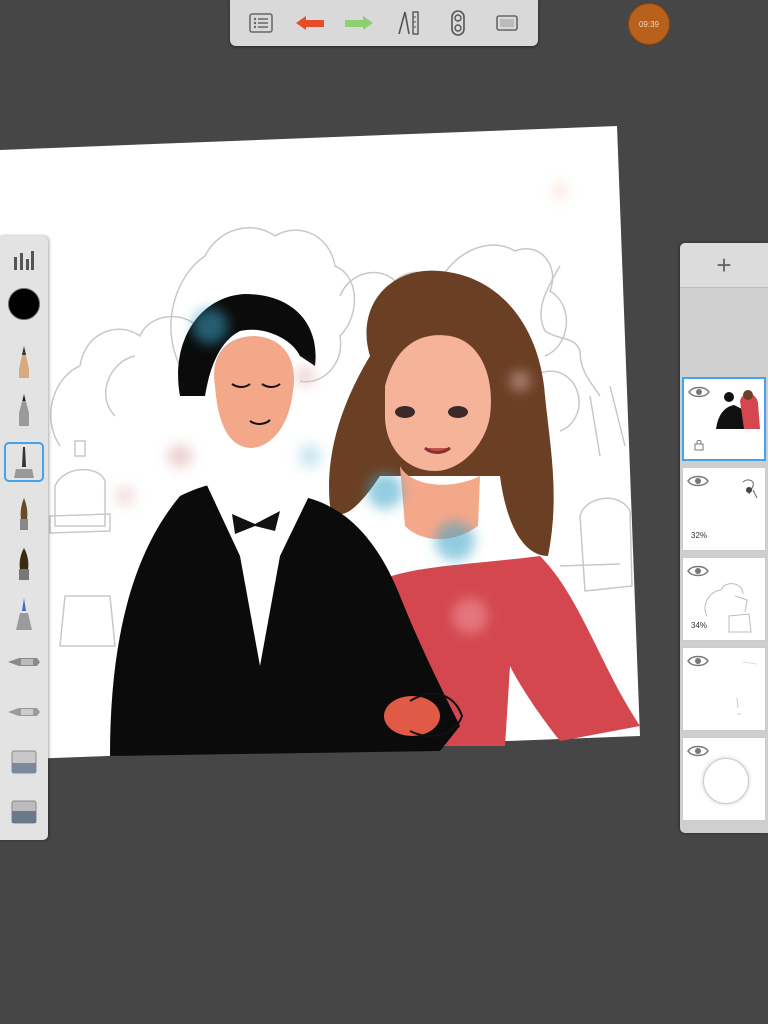  What do you see at coordinates (699, 445) in the screenshot?
I see `lock-icon` at bounding box center [699, 445].